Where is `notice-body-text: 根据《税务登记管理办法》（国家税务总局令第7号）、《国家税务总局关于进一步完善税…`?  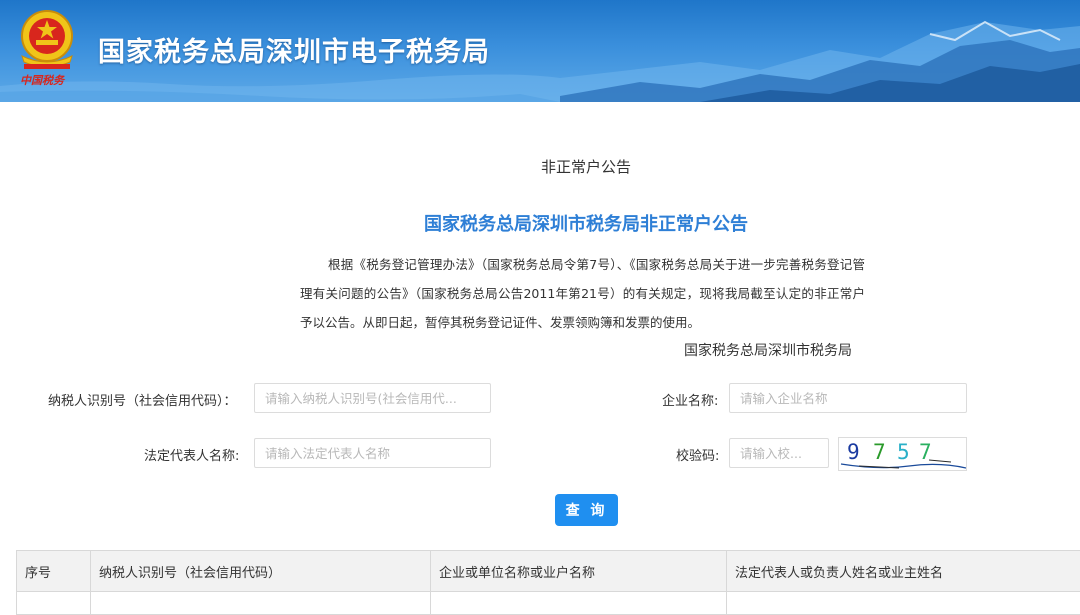 notice-body-text: 根据《税务登记管理办法》（国家税务总局令第7号）、《国家税务总局关于进一步完善税… is located at coordinates (582, 293).